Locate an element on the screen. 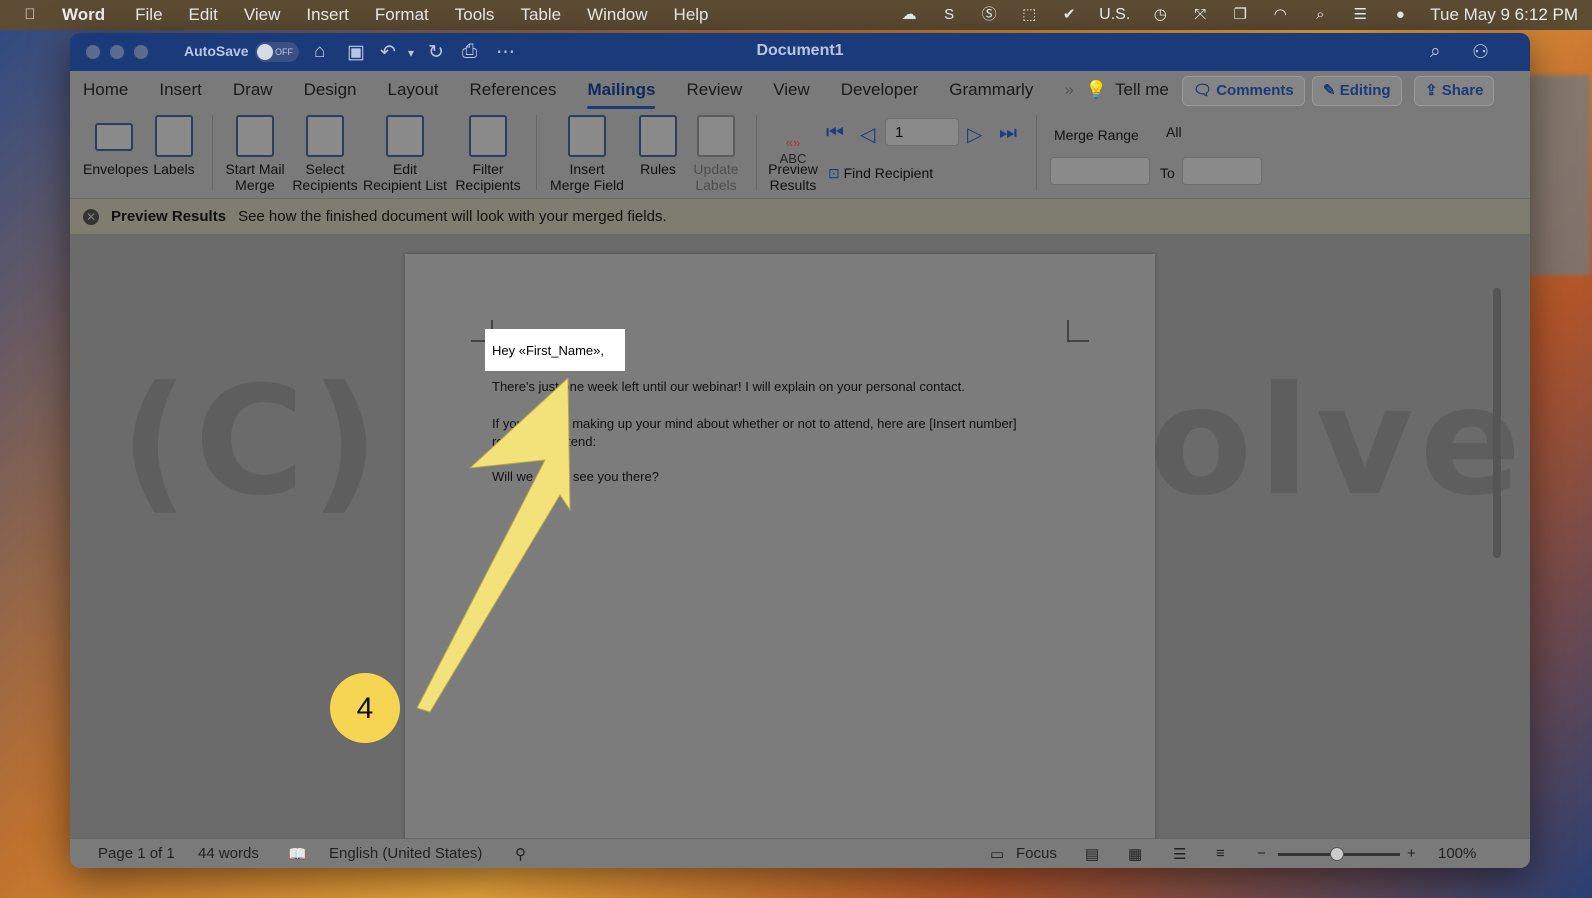  document-title: Document1 is located at coordinates (800, 50).